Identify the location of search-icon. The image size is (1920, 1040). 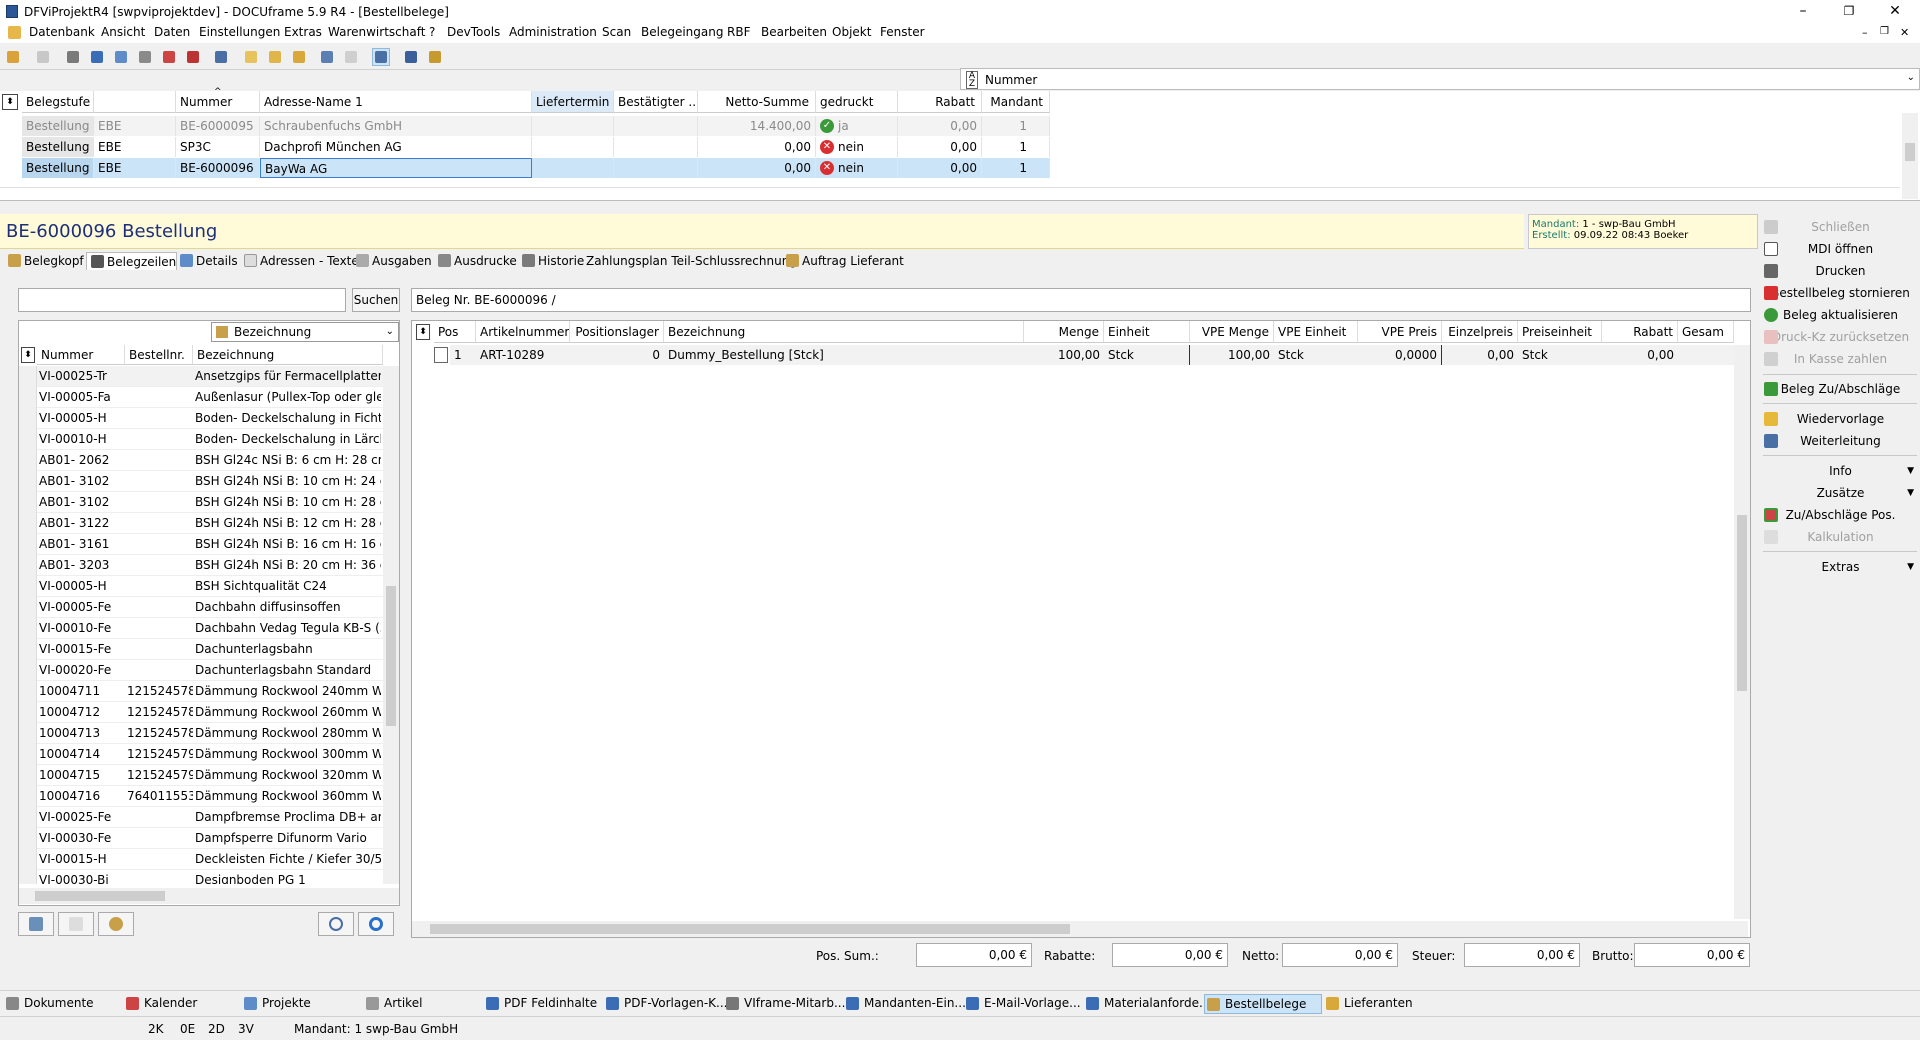
(336, 924).